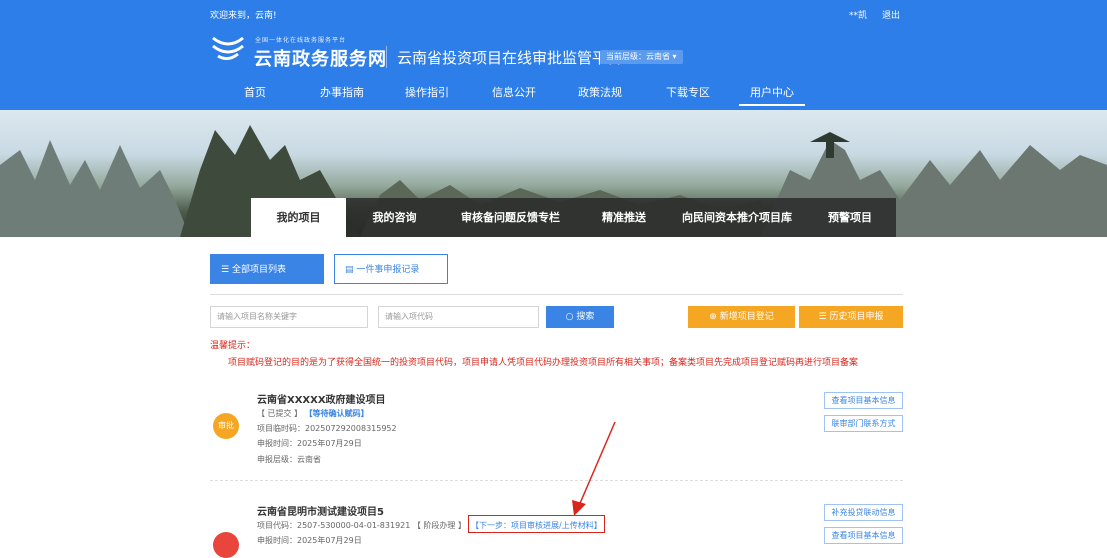  Describe the element at coordinates (624, 217) in the screenshot. I see `tab-push: 精准推送` at that location.